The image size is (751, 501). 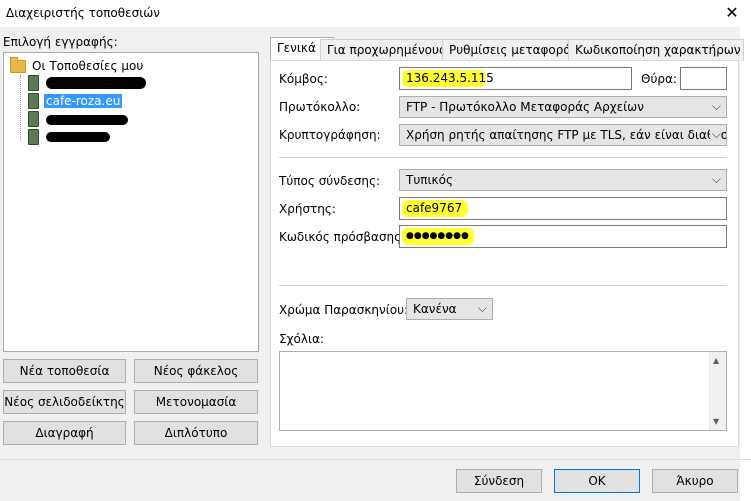 What do you see at coordinates (434, 208) in the screenshot?
I see `user-value: cafe9767` at bounding box center [434, 208].